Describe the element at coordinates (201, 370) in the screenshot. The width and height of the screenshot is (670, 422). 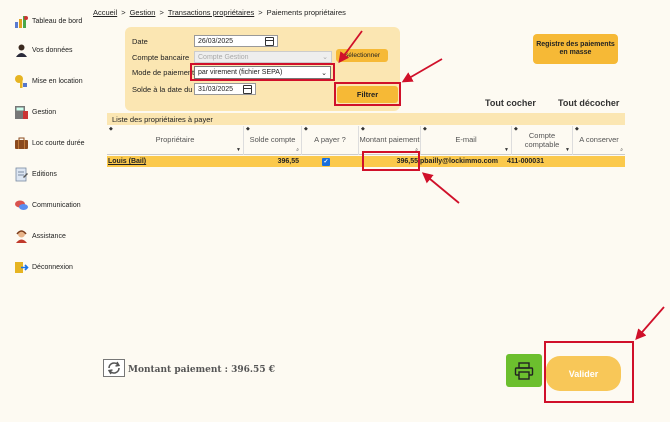
I see `montant-total: Montant paiement : 396.55 €` at that location.